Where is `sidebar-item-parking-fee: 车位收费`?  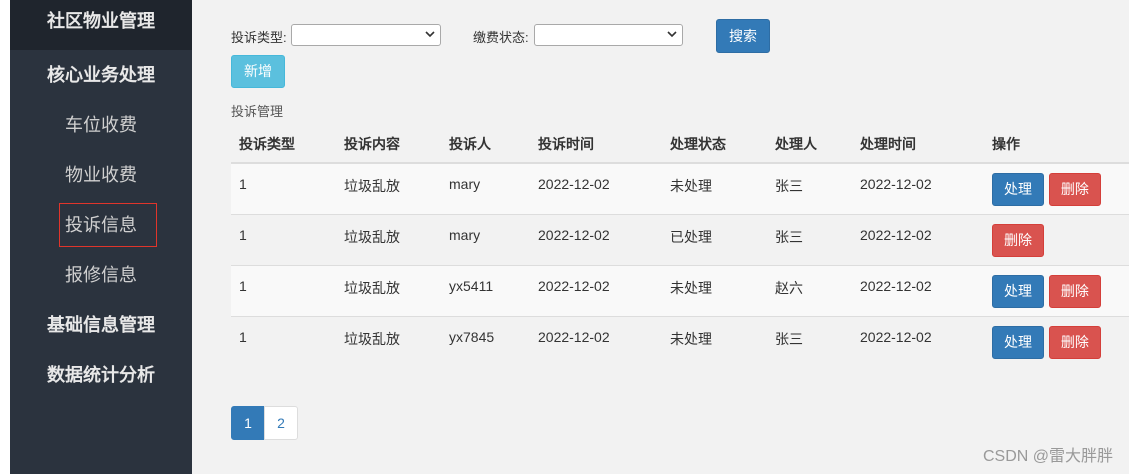 sidebar-item-parking-fee: 车位收费 is located at coordinates (101, 125).